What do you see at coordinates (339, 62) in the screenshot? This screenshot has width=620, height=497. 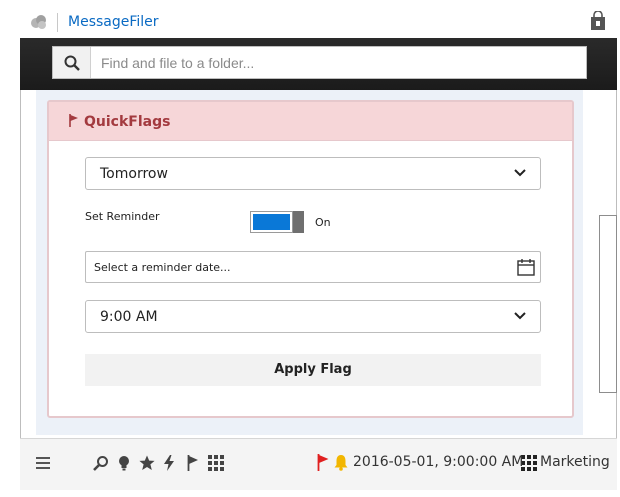 I see `search-input` at bounding box center [339, 62].